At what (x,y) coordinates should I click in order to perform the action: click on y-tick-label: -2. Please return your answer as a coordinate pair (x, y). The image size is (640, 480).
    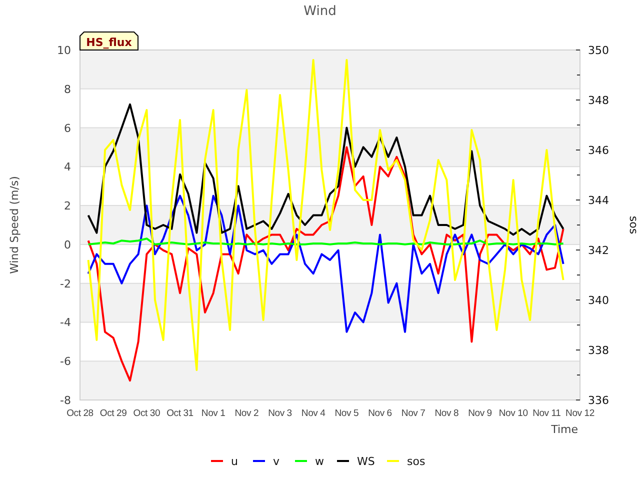
    Looking at the image, I should click on (65, 283).